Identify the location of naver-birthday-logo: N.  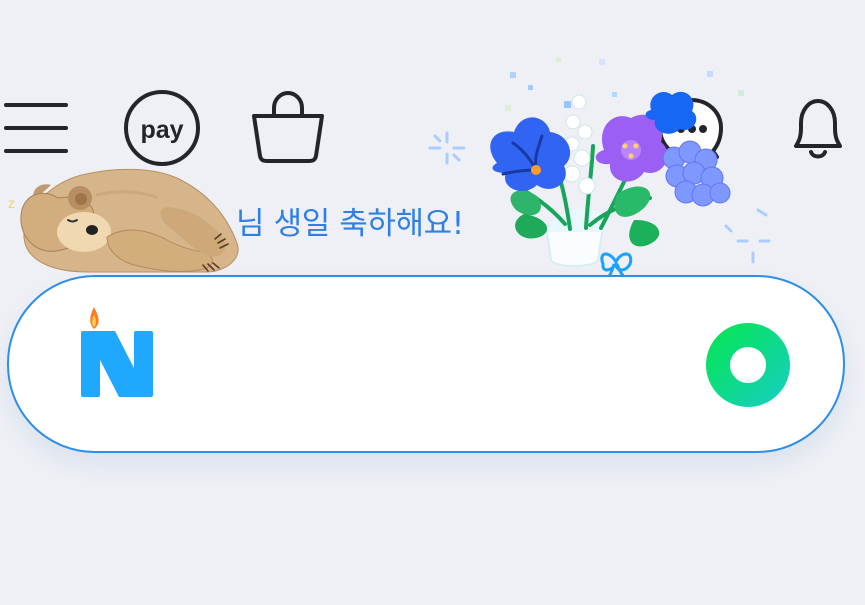
(117, 352).